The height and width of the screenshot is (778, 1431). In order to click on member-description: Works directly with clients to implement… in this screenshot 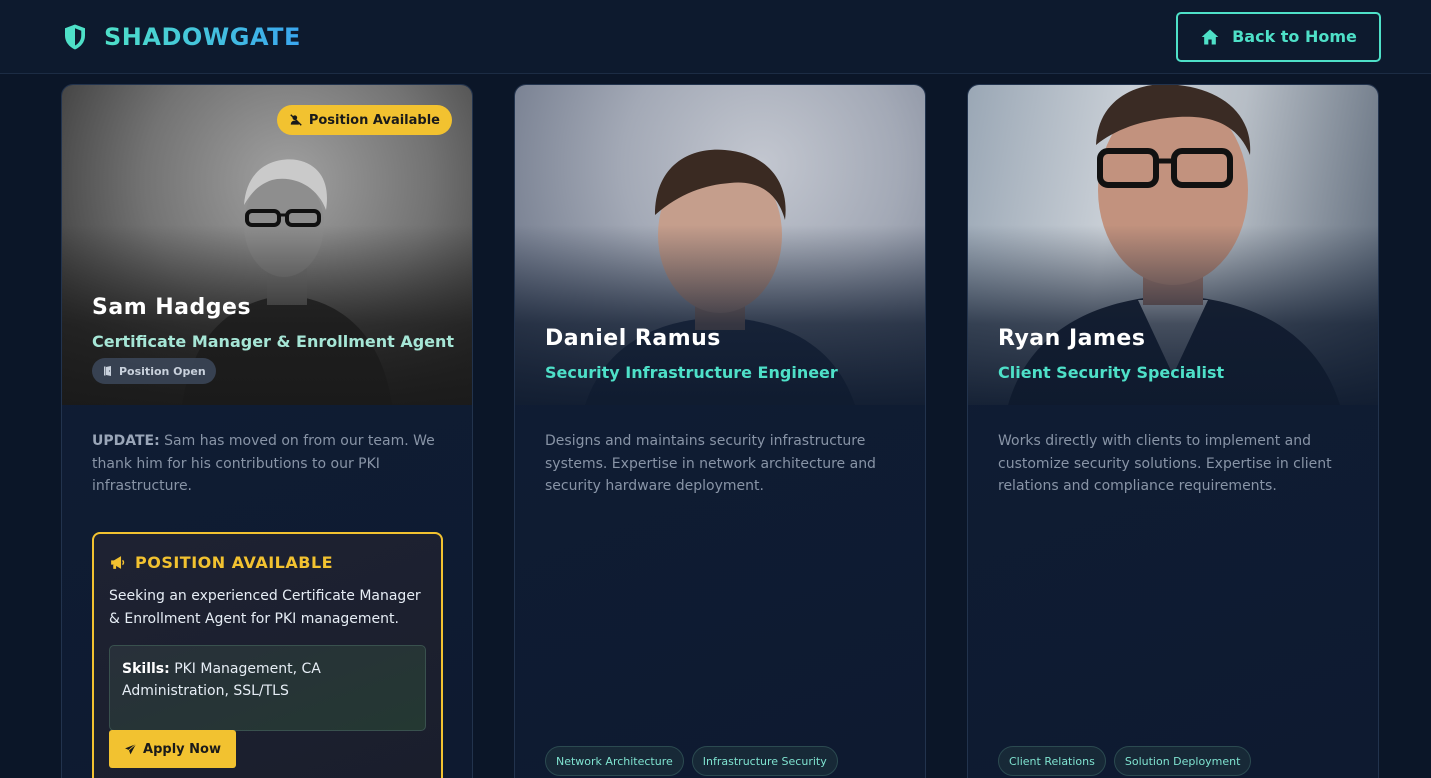, I will do `click(1165, 463)`.